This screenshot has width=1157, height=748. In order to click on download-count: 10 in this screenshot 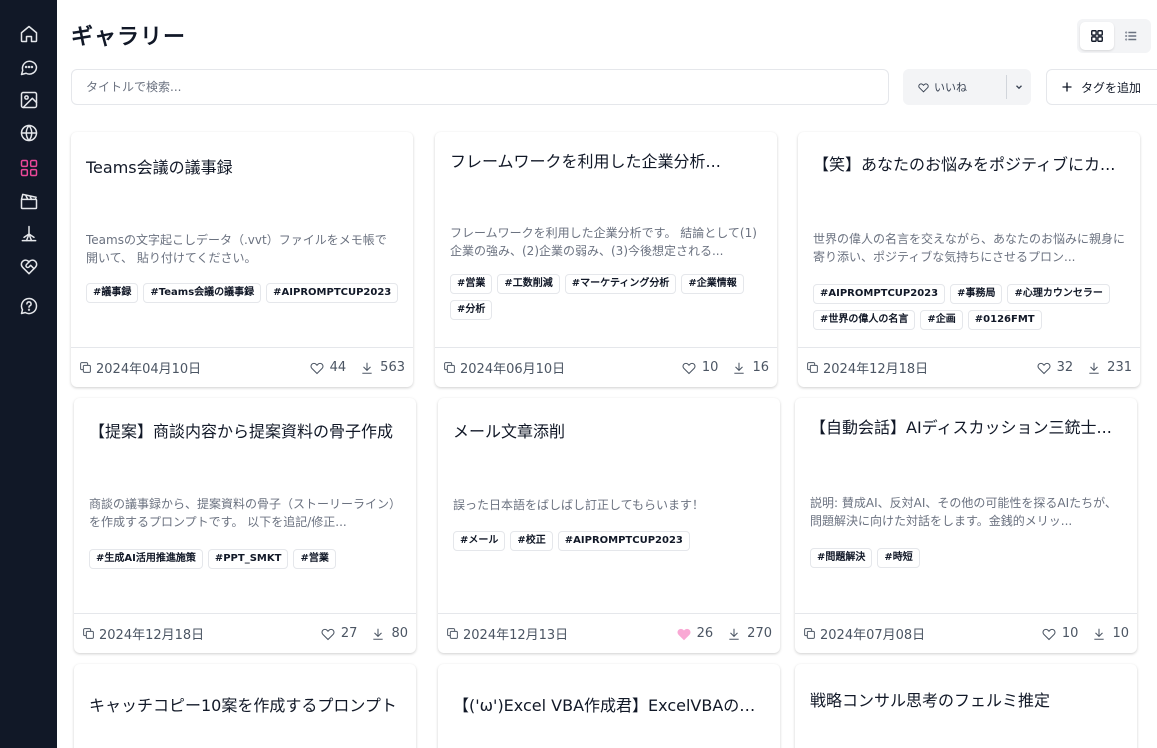, I will do `click(1110, 633)`.